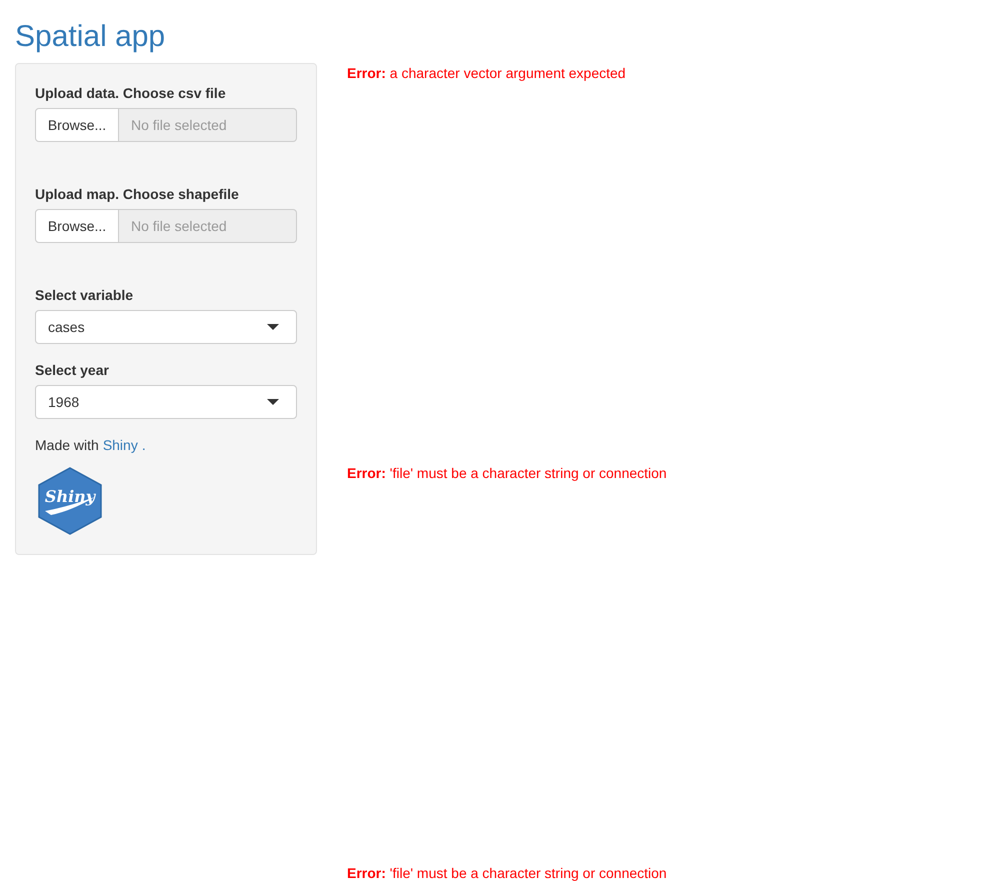 Image resolution: width=992 pixels, height=881 pixels. I want to click on field-label: Upload data. Choose csv file, so click(131, 93).